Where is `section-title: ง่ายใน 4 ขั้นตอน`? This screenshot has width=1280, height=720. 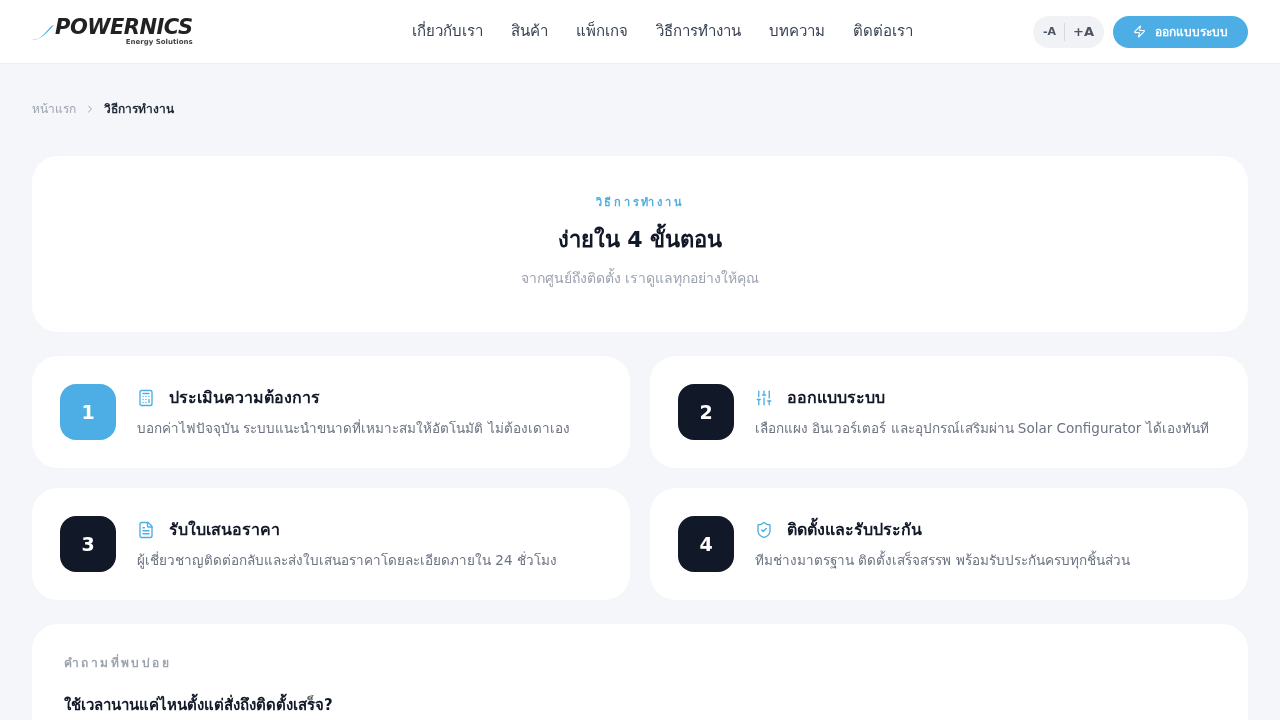 section-title: ง่ายใน 4 ขั้นตอน is located at coordinates (640, 240).